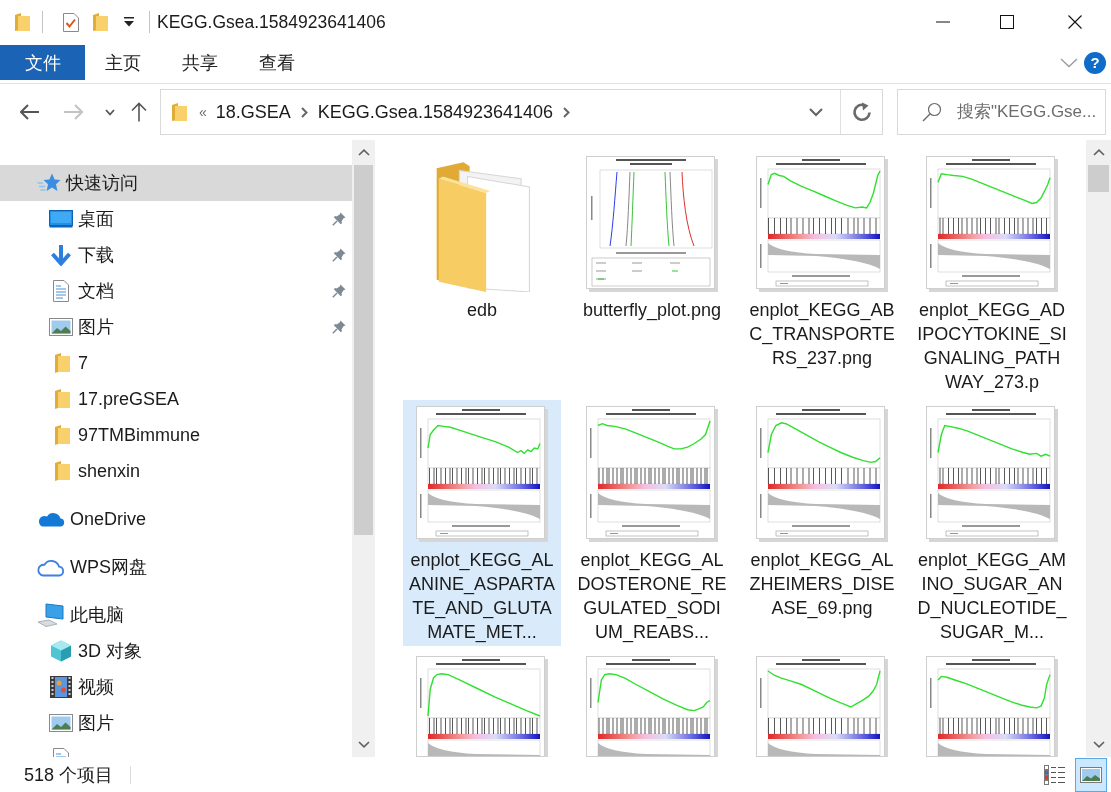  I want to click on nav-item: 快速访问, so click(176, 183).